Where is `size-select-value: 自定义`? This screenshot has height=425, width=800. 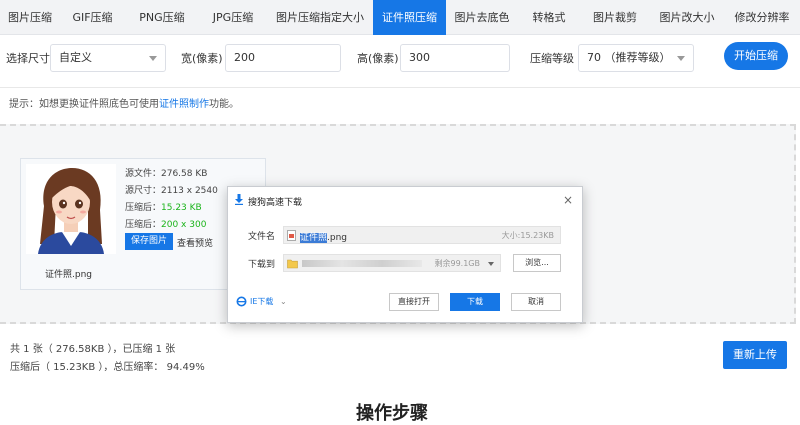
size-select-value: 自定义 is located at coordinates (75, 57).